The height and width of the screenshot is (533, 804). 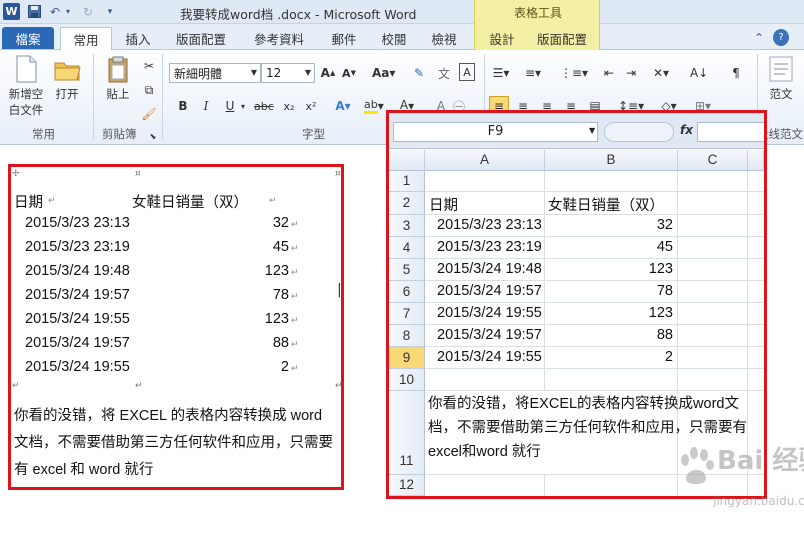 What do you see at coordinates (407, 358) in the screenshot?
I see `row-header-selected: 9` at bounding box center [407, 358].